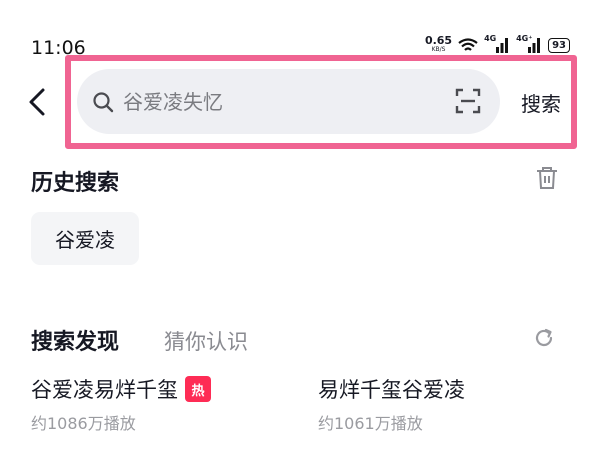 The height and width of the screenshot is (450, 600). Describe the element at coordinates (198, 389) in the screenshot. I see `hot-badge: 热` at that location.